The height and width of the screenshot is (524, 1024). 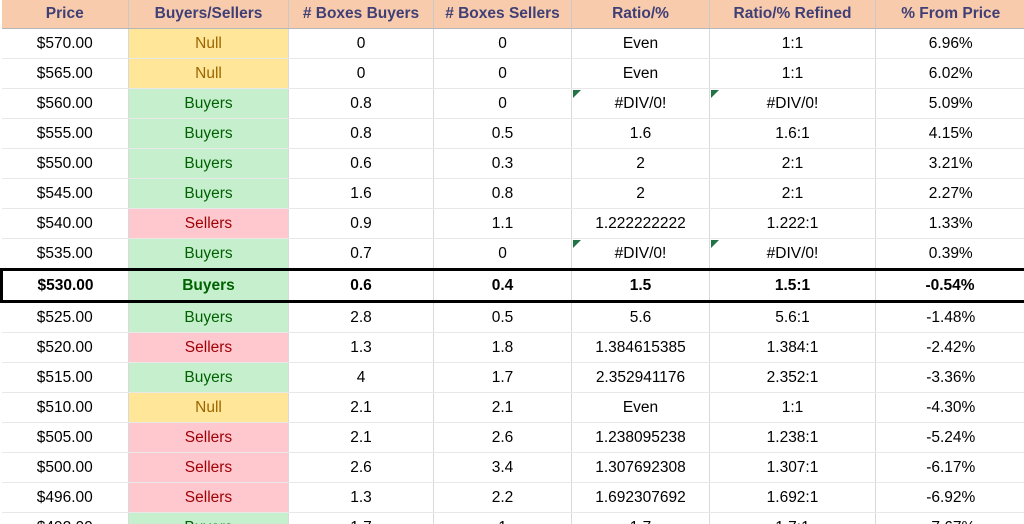 What do you see at coordinates (65, 518) in the screenshot?
I see `cell-price: $492.00` at bounding box center [65, 518].